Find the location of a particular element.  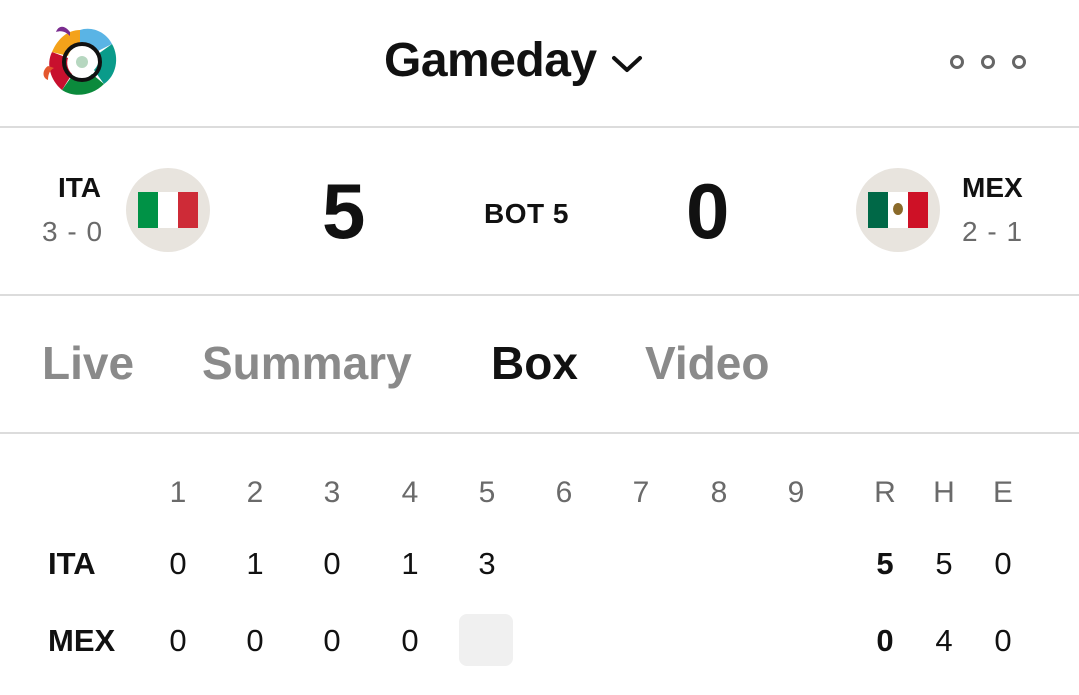

errors-header: E is located at coordinates (1002, 492).